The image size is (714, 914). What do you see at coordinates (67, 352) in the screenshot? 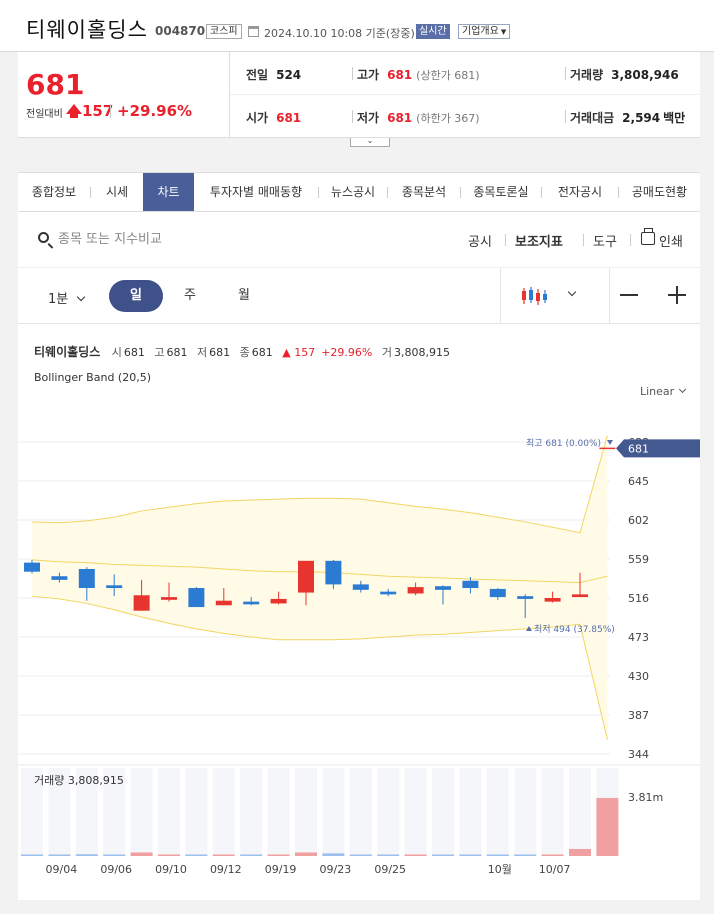
I see `chart-stock-name: 티웨이홀딩스` at bounding box center [67, 352].